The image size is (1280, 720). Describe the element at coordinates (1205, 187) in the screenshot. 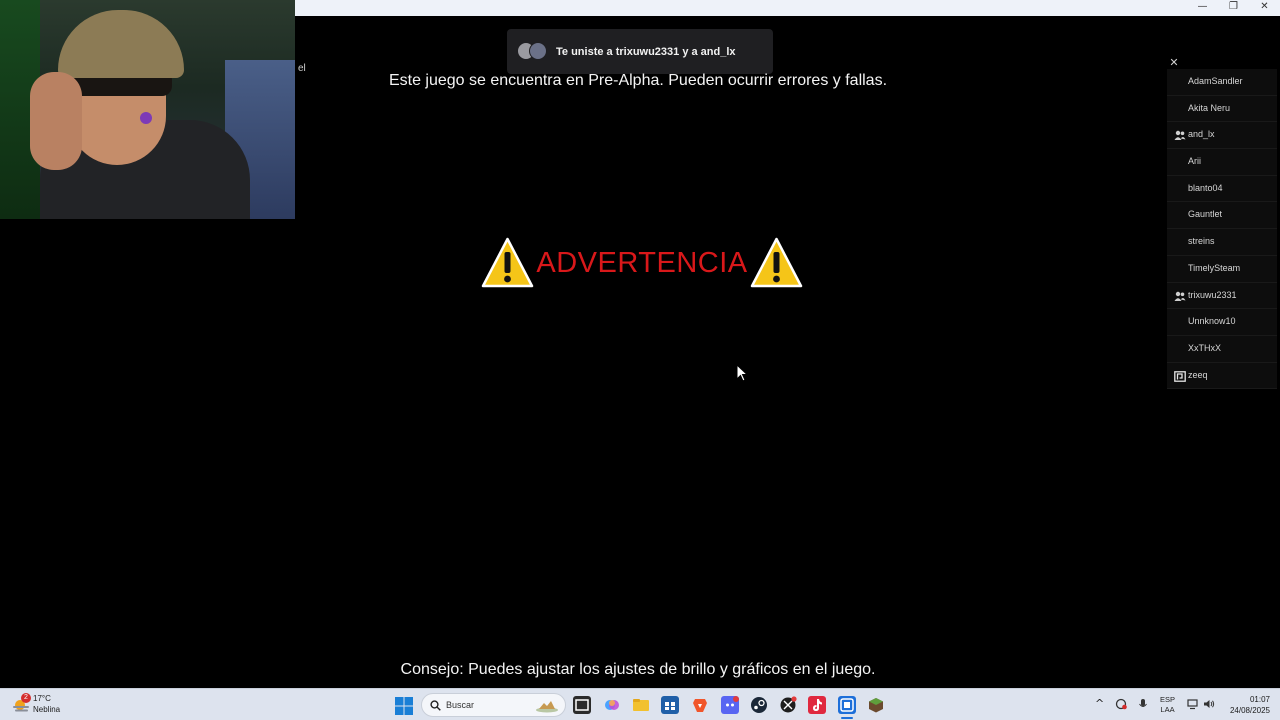

I see `player-name: blanto04` at that location.